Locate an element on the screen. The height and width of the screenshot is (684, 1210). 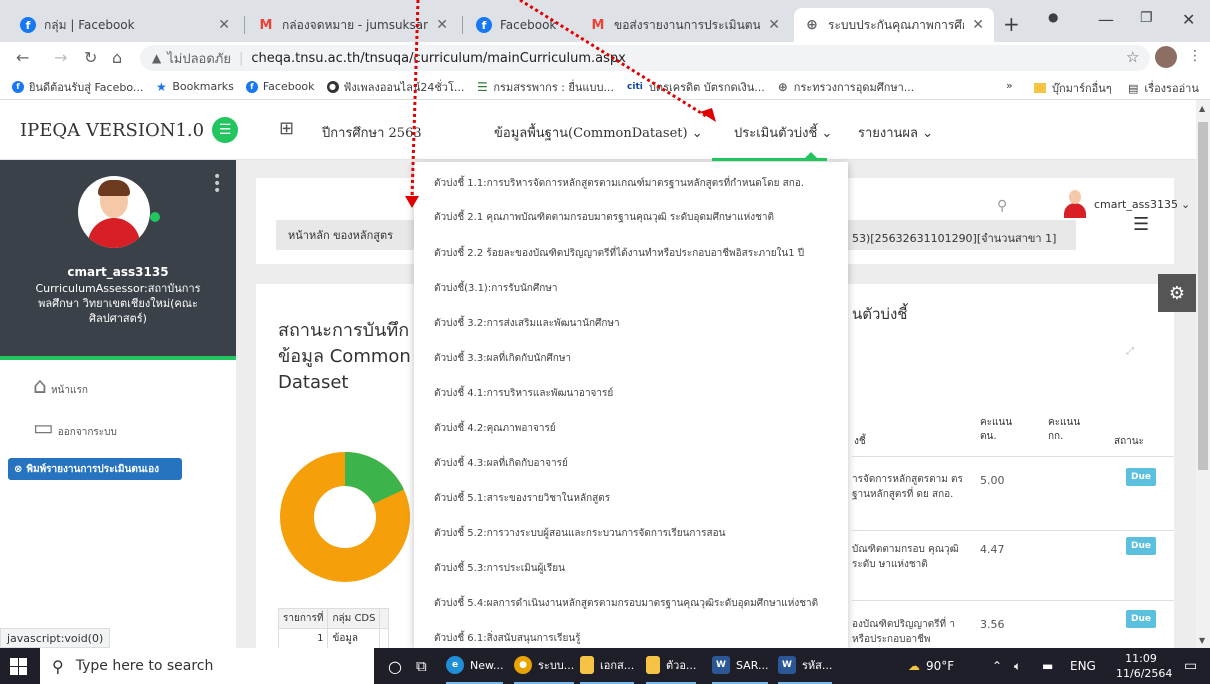
dropdown-item: ตัวบ่งชี้ 3.3:ผลที่เกิดกับนักศึกษา is located at coordinates (502, 358).